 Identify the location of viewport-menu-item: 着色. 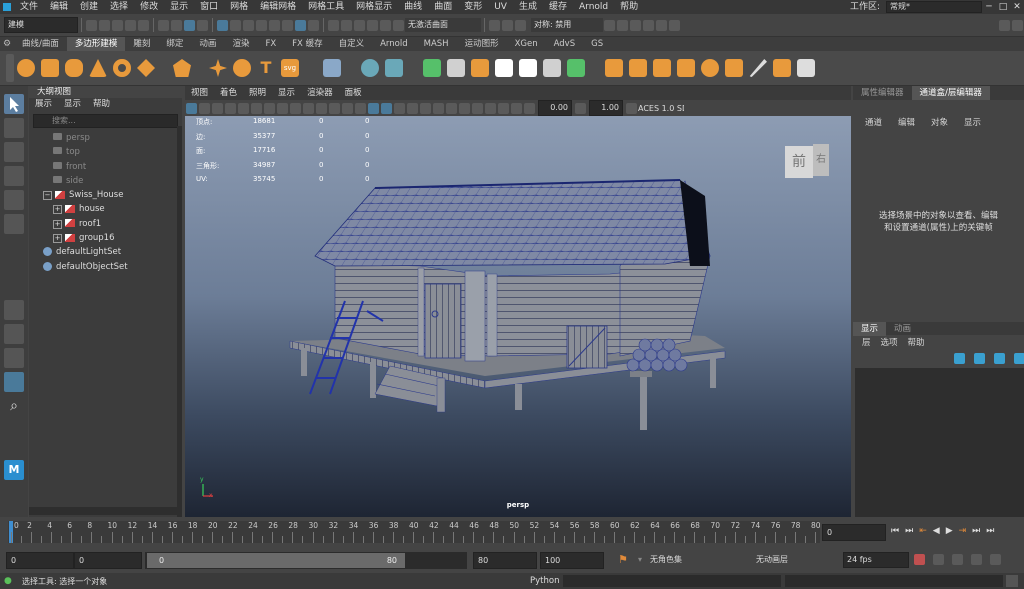
(228, 93).